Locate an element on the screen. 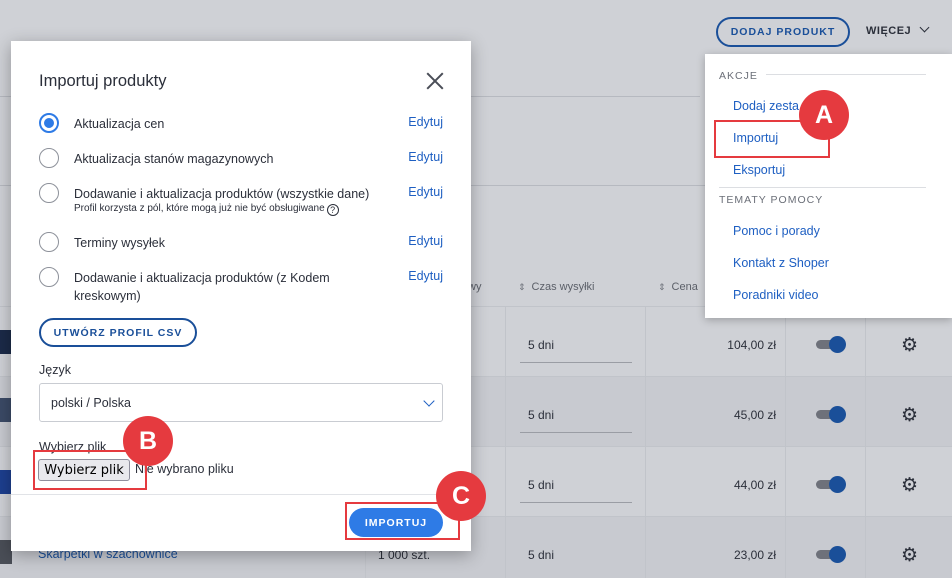  create-csv-profile-button: UTWÓRZ PROFIL CSV is located at coordinates (118, 332).